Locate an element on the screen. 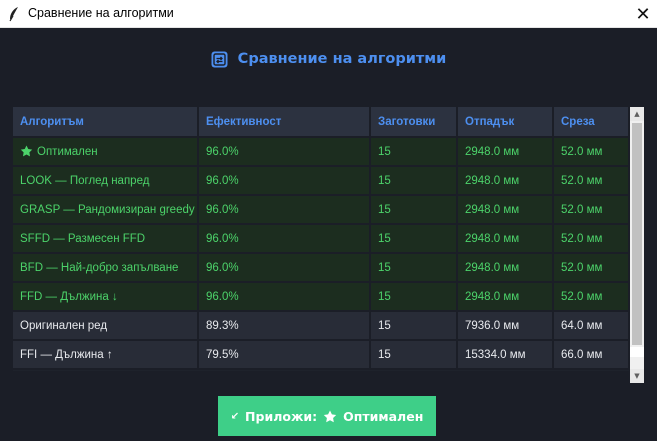 This screenshot has width=657, height=441. apply-value: Оптимален is located at coordinates (383, 416).